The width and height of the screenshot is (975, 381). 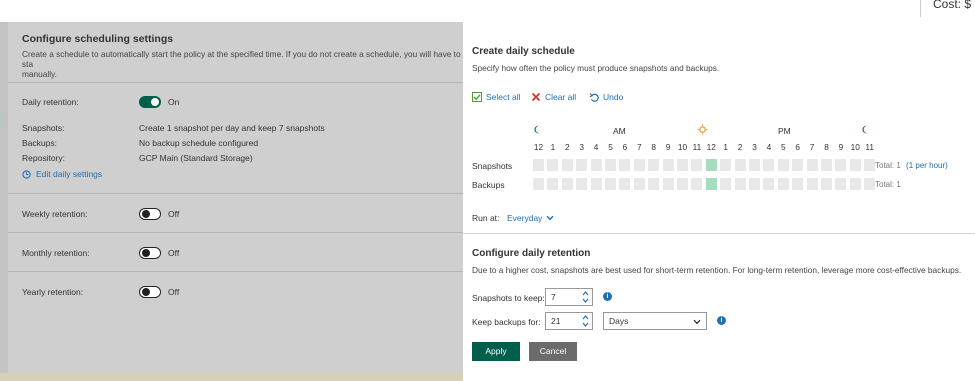 I want to click on cancel-button: Cancel, so click(x=553, y=351).